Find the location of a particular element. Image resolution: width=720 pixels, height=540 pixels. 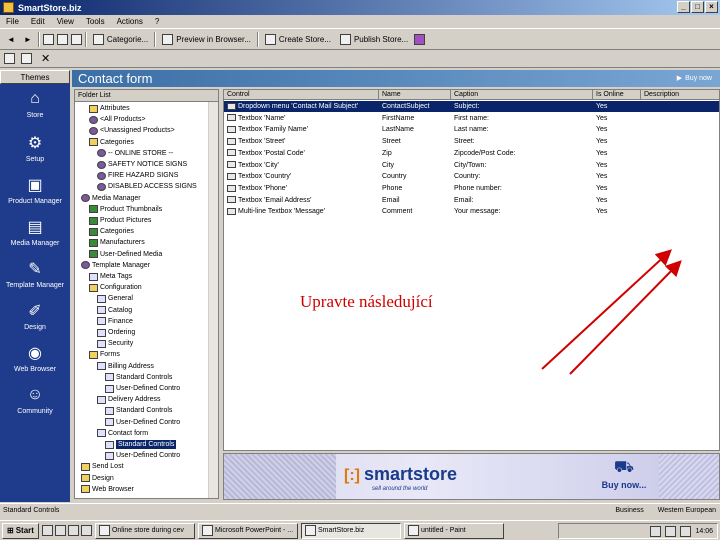

task-smartstore: SmartStore.biz is located at coordinates (350, 530).